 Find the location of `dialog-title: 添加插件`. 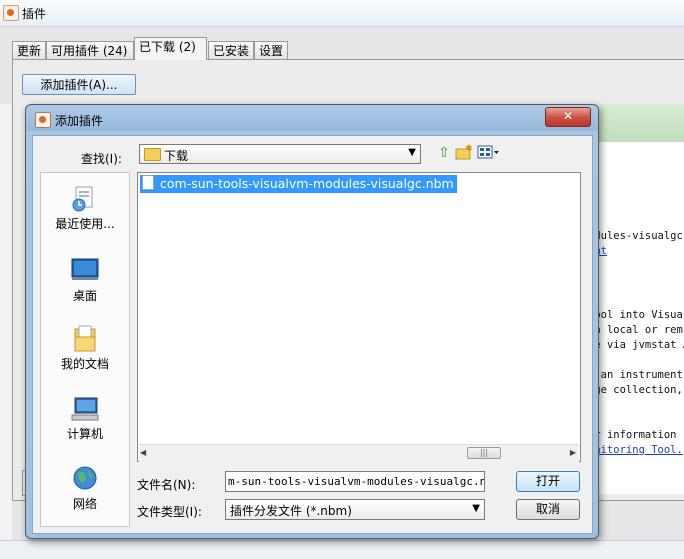

dialog-title: 添加插件 is located at coordinates (79, 121).